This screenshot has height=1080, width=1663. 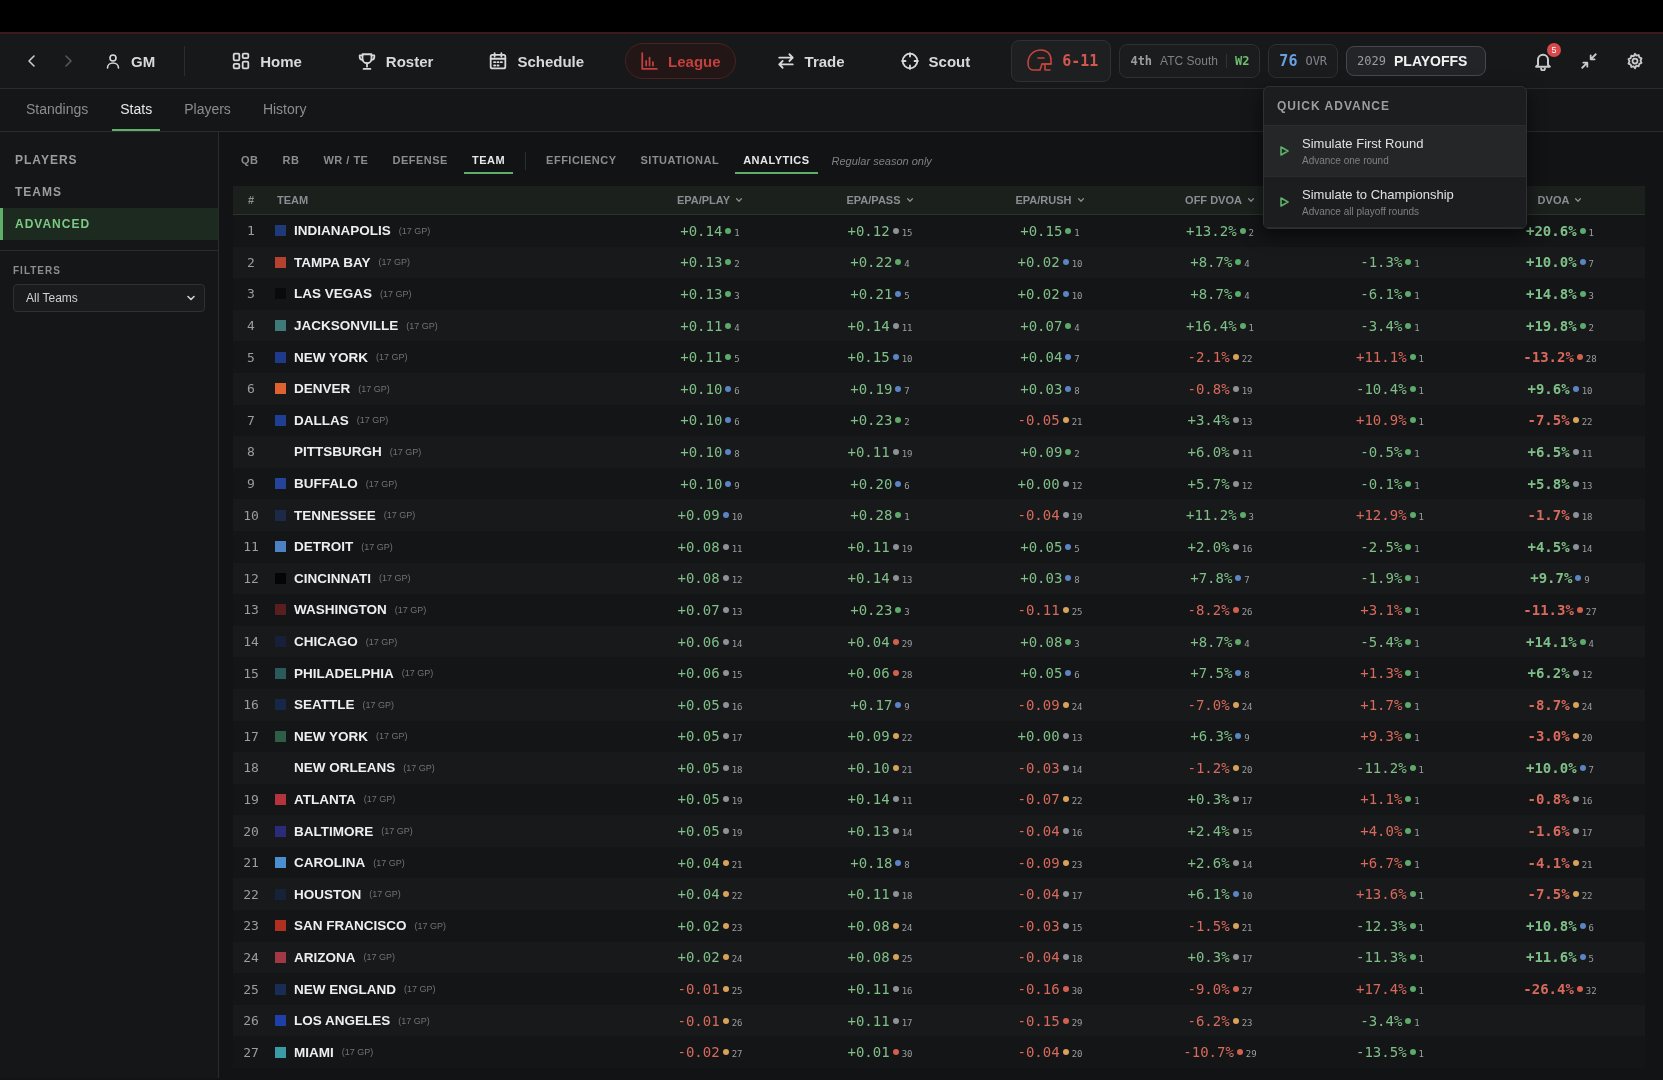 What do you see at coordinates (338, 452) in the screenshot?
I see `team-name: PITTSBURGH` at bounding box center [338, 452].